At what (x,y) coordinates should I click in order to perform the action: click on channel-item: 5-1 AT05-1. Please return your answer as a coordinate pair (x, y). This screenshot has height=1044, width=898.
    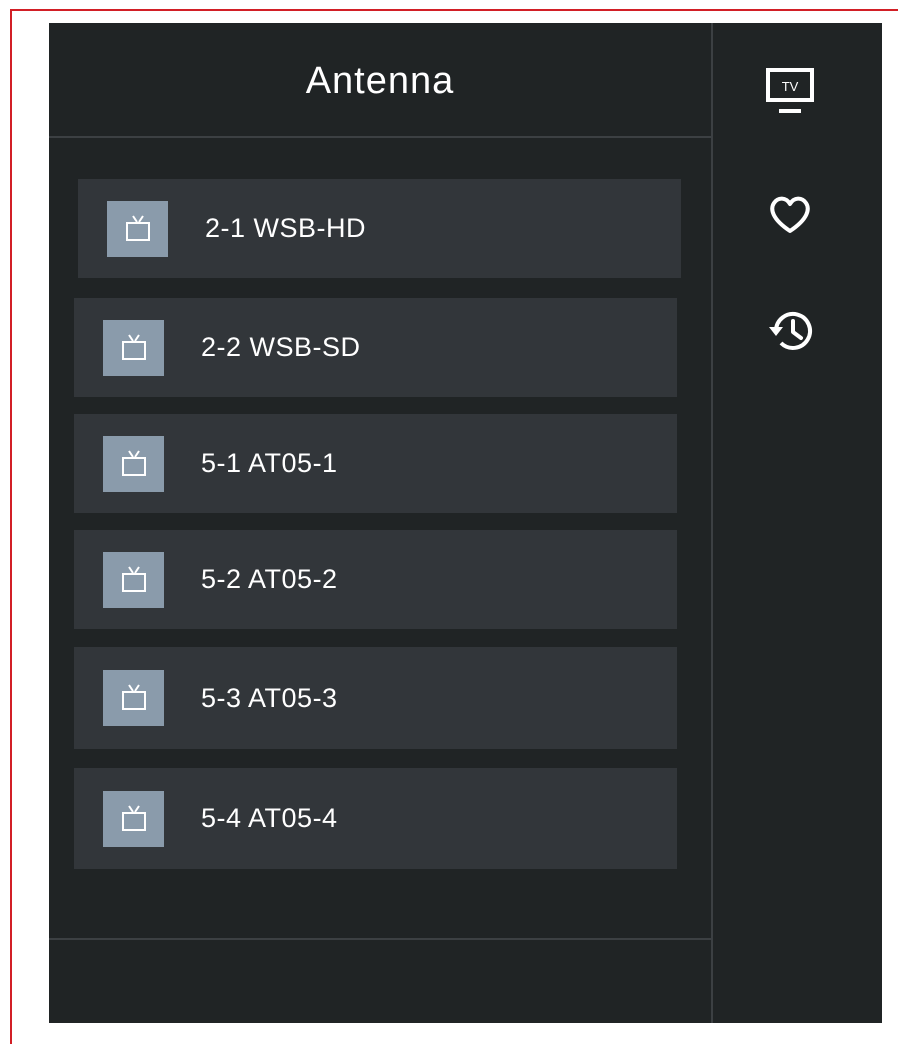
    Looking at the image, I should click on (375, 463).